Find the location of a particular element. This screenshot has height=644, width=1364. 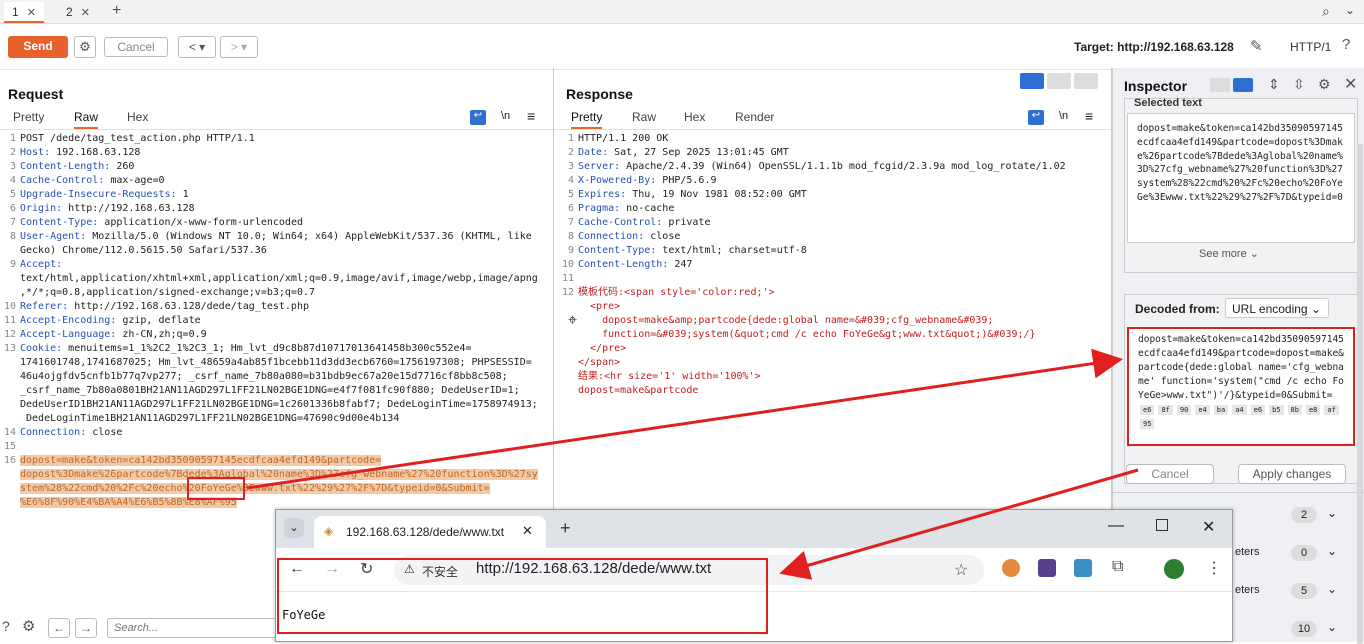

scrollbar is located at coordinates (1360, 394).